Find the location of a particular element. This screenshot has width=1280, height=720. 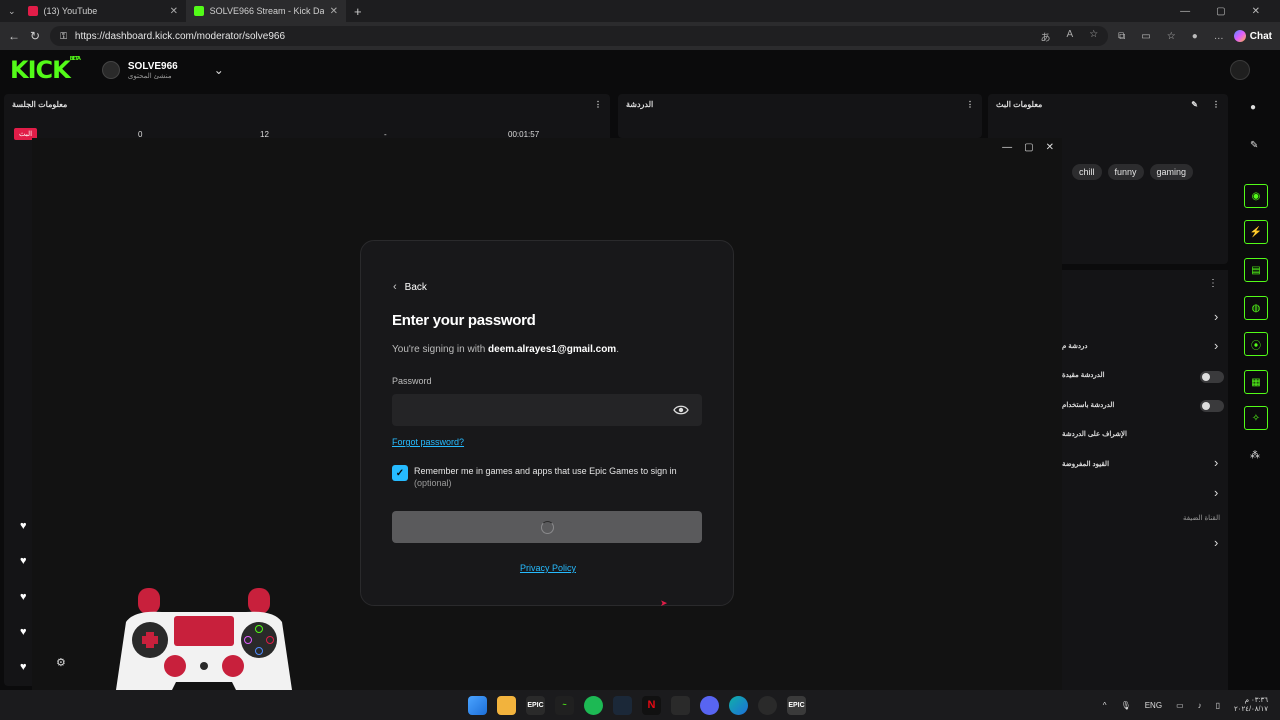

favorites-icon: ☆ is located at coordinates (1171, 36).